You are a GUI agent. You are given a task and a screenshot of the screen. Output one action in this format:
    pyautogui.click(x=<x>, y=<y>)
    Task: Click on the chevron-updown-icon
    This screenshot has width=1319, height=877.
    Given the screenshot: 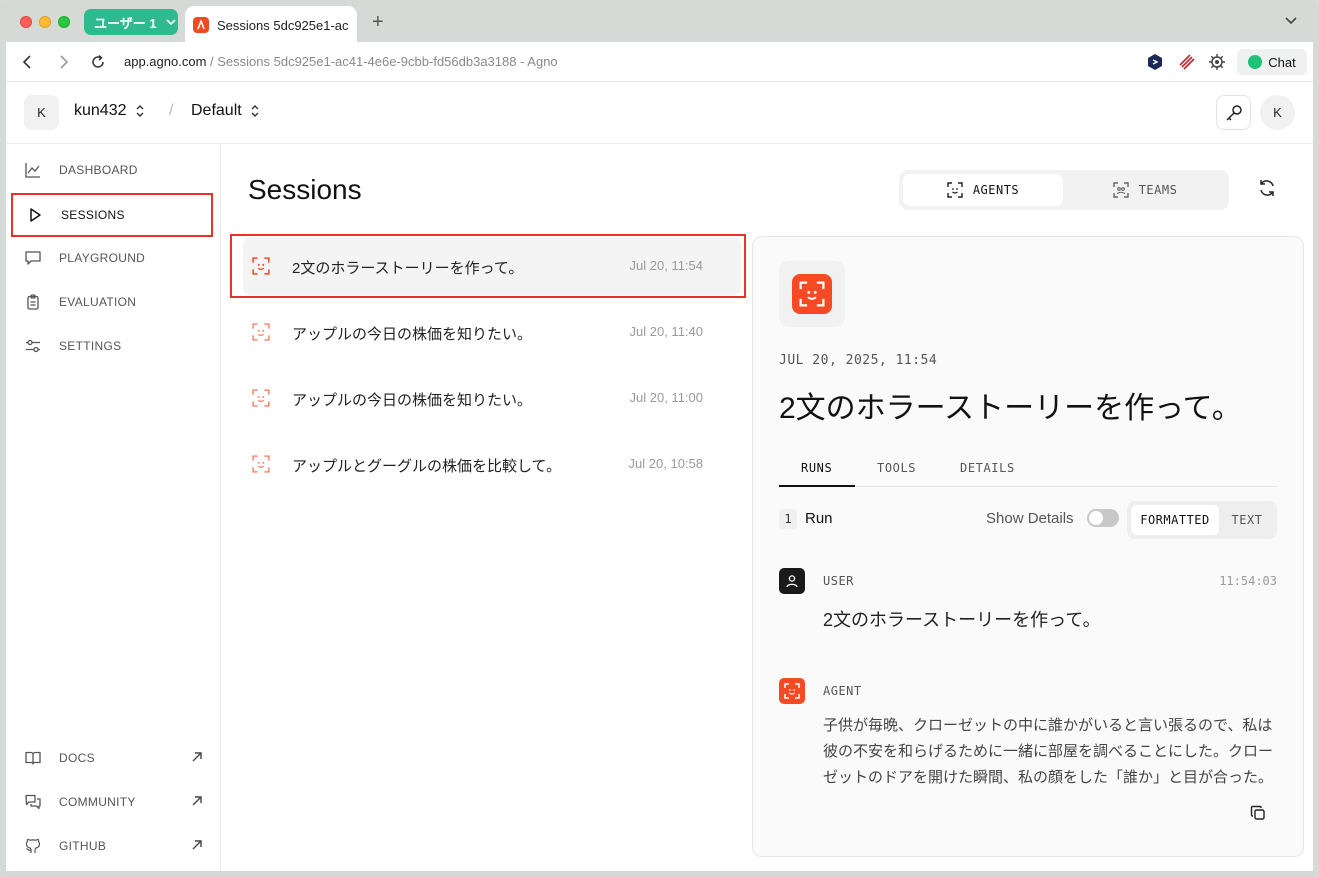 What is the action you would take?
    pyautogui.click(x=139, y=111)
    